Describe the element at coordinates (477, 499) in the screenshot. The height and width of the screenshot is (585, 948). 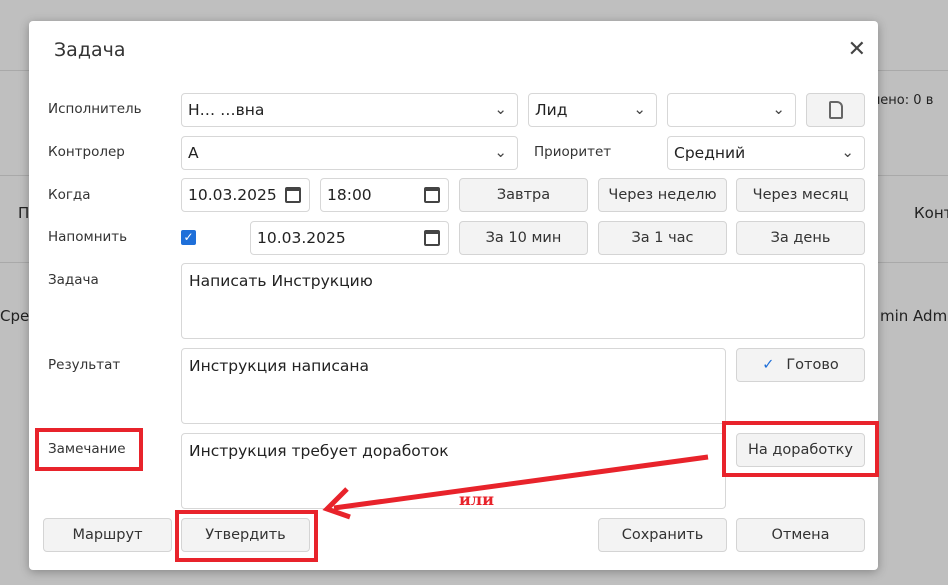
I see `or-annotation: или` at that location.